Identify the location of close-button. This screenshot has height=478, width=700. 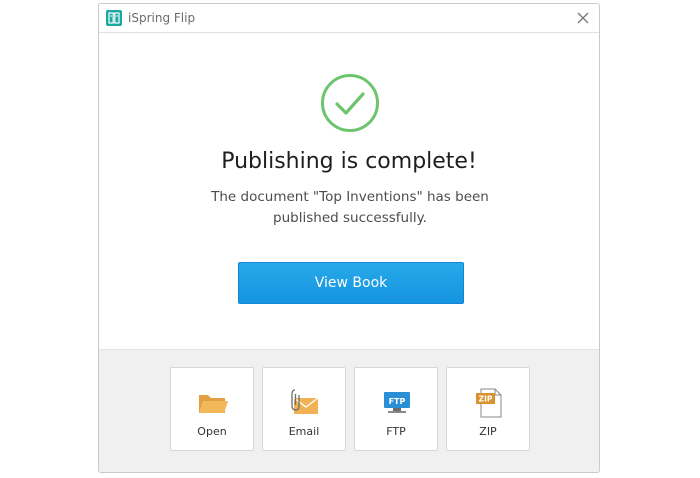
(583, 18).